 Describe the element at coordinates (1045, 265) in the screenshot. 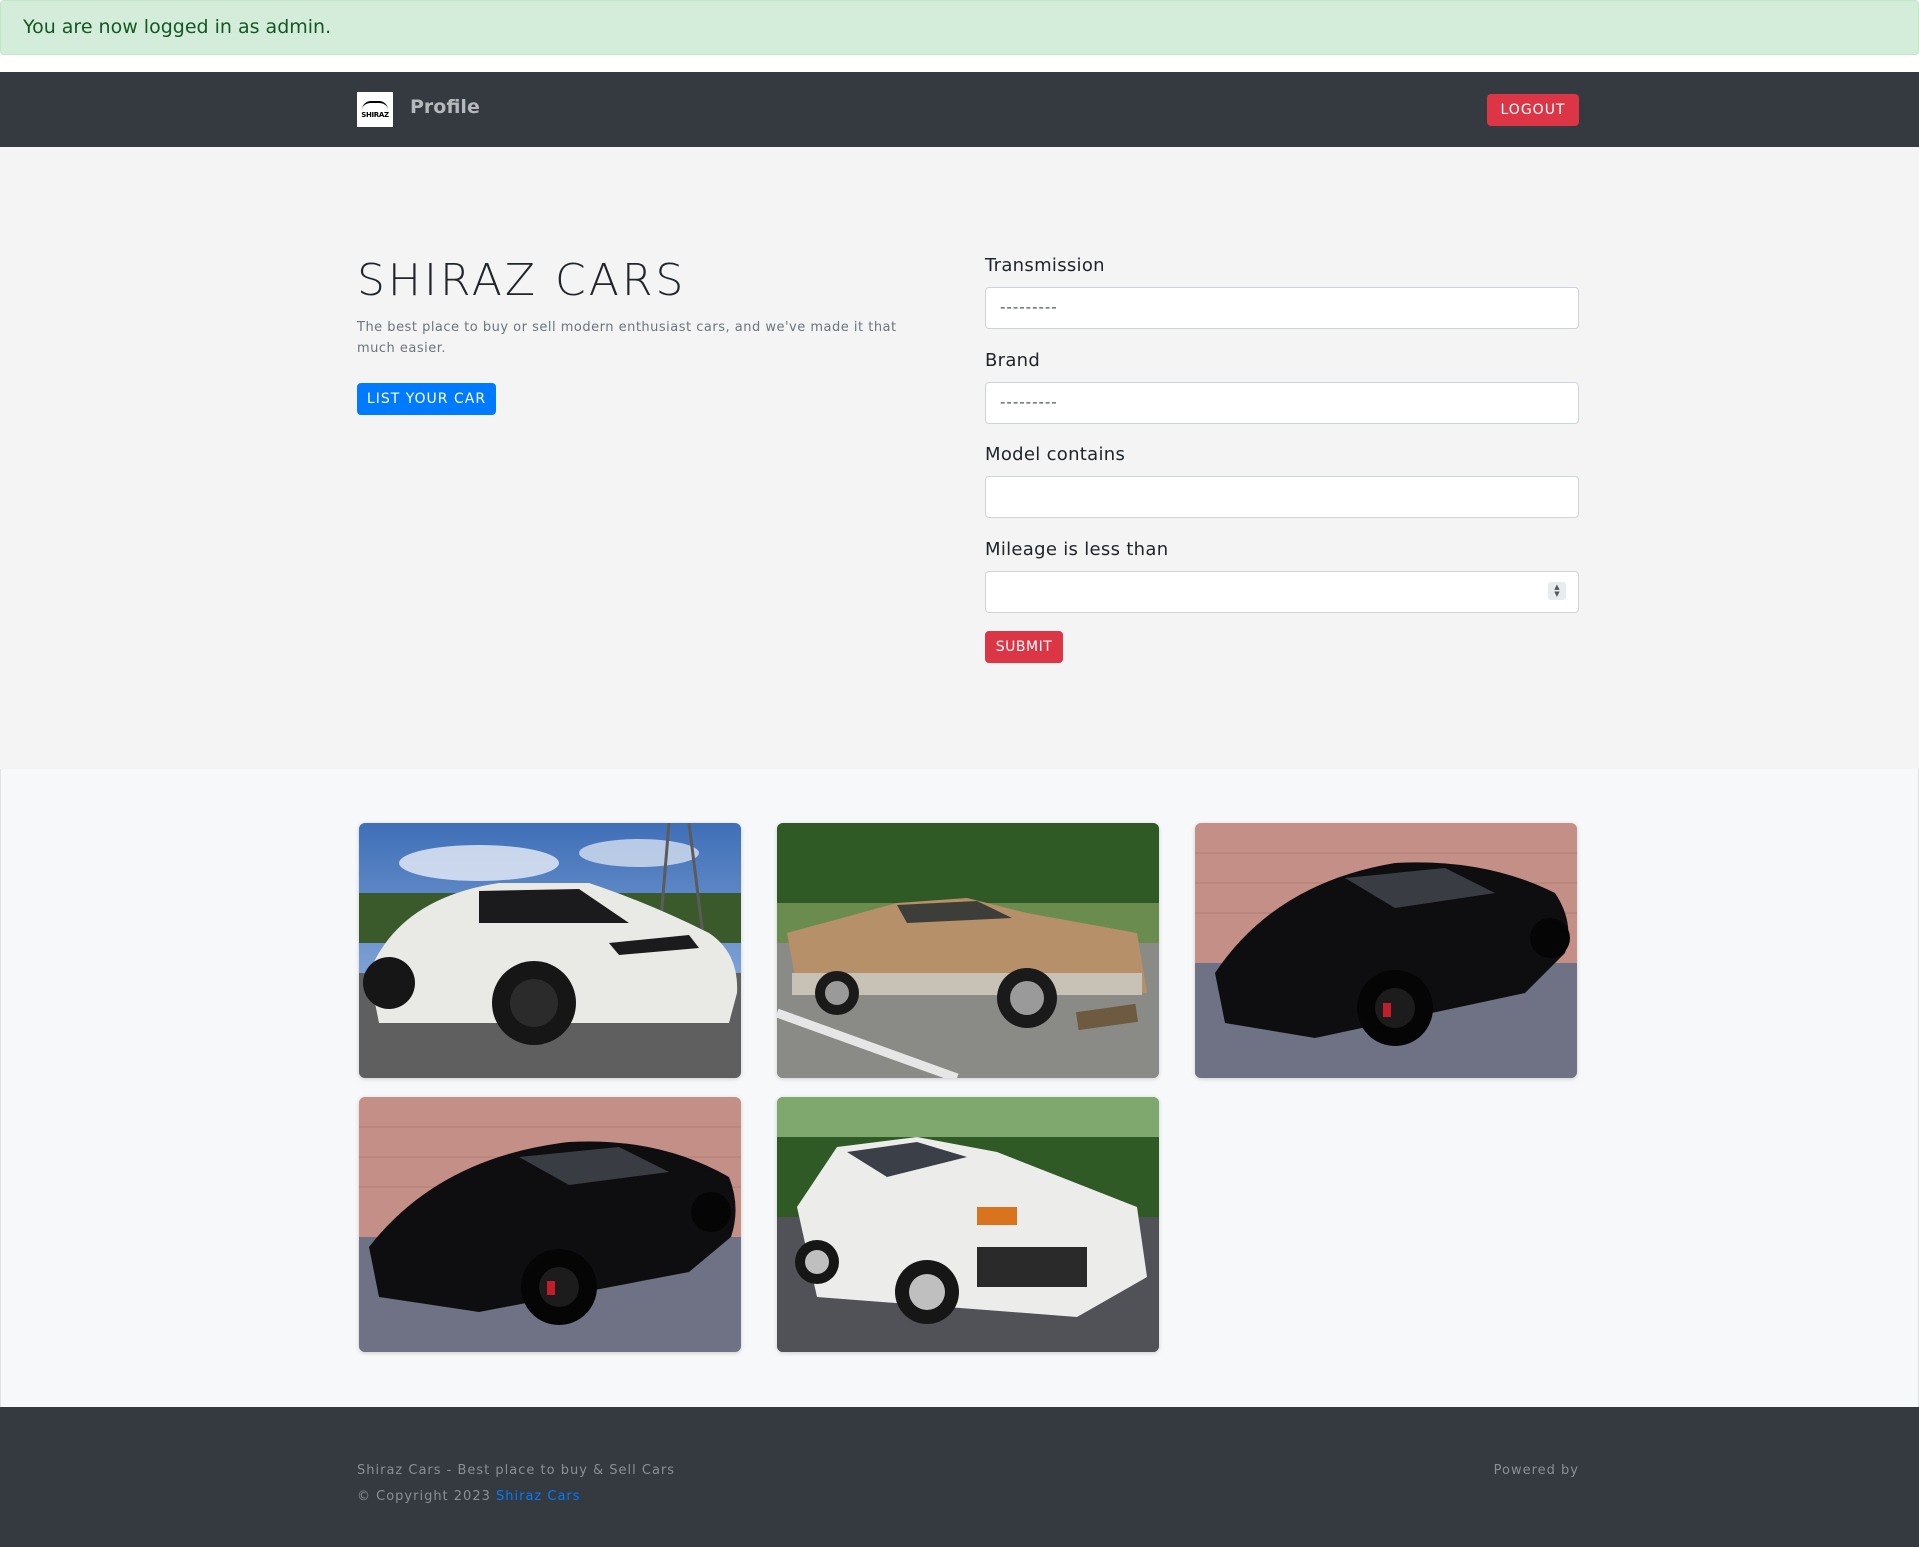

I see `transmission-label: Transmission` at that location.